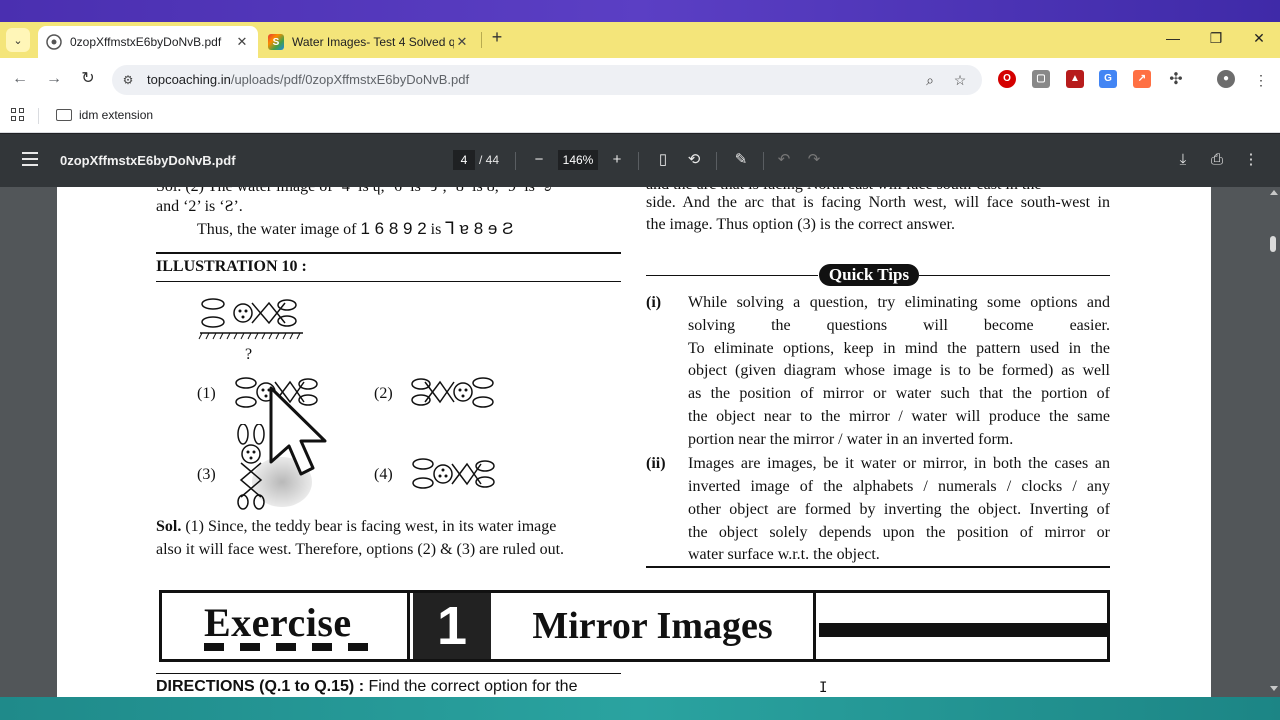  Describe the element at coordinates (1075, 79) in the screenshot. I see `extension-2-icon: ▲` at that location.